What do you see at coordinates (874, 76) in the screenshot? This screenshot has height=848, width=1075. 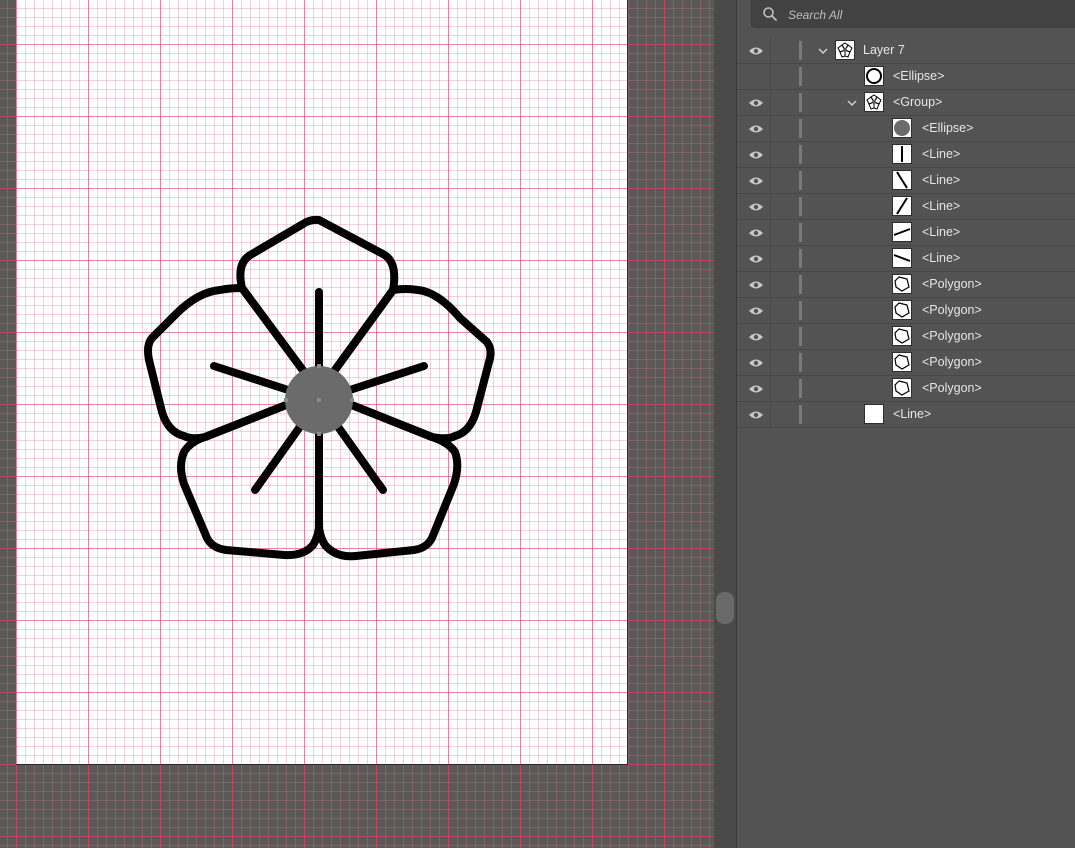 I see `thumbnail-ellipse-ring-icon` at bounding box center [874, 76].